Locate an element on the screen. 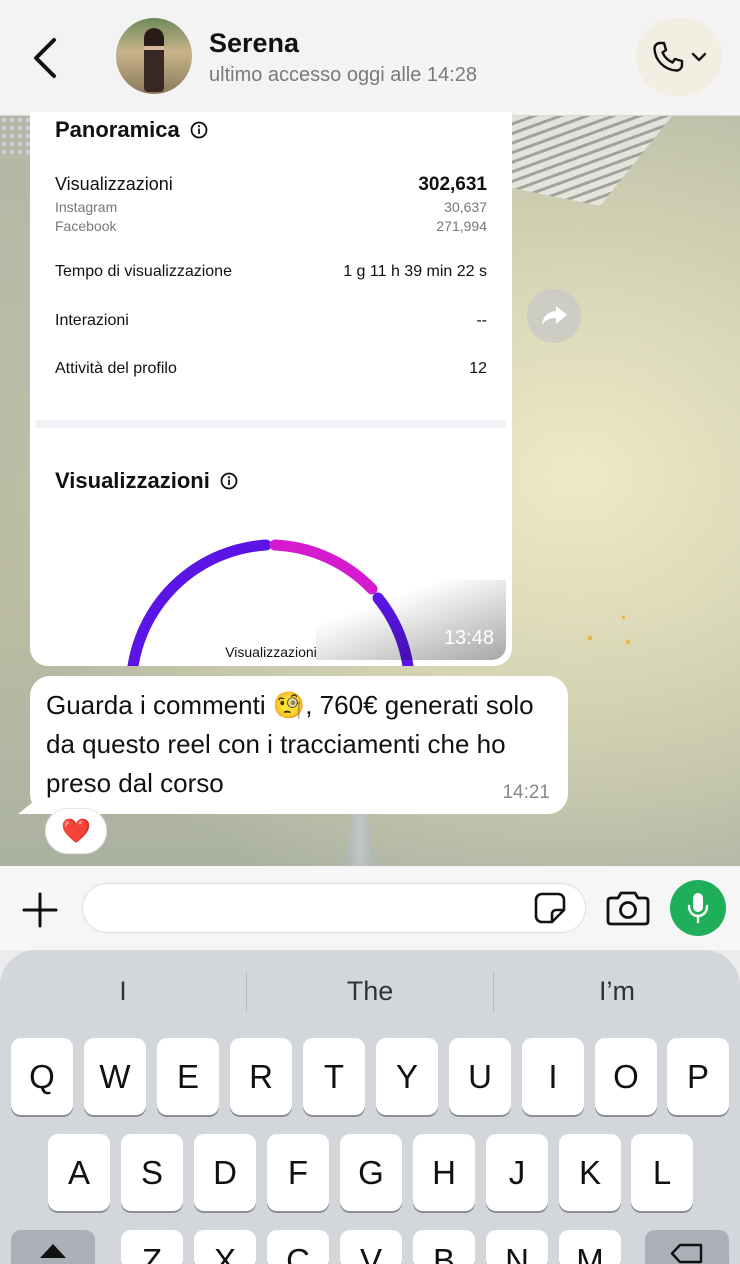 The width and height of the screenshot is (740, 1264). wallpaper-building is located at coordinates (592, 161).